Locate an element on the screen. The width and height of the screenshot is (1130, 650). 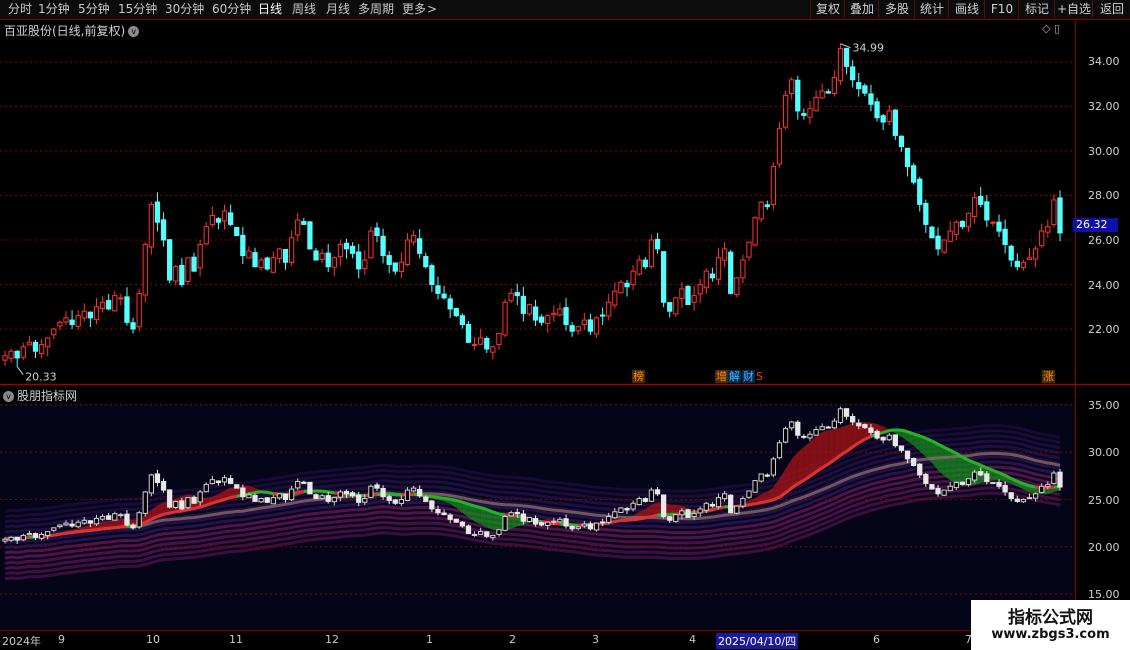
watermark-logo: 指标公式网 www.zbgs3.com is located at coordinates (1050, 625).